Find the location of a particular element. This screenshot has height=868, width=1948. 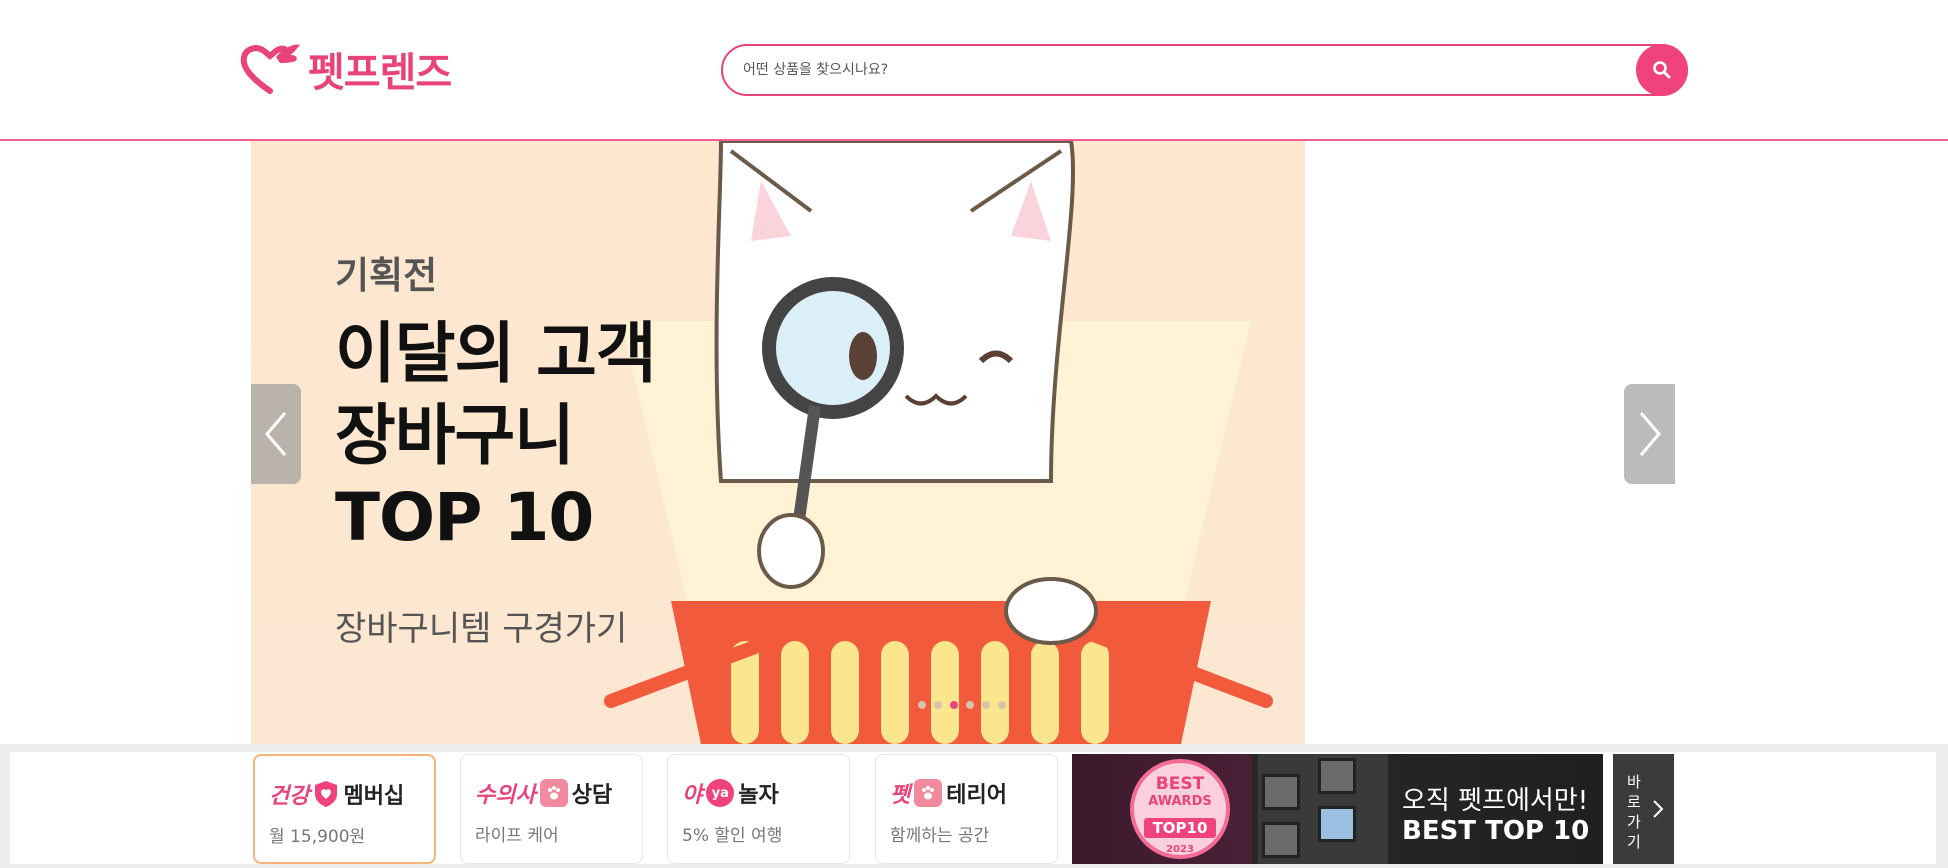

shortcut-subtitle: 함께하는 공간 is located at coordinates (940, 836).